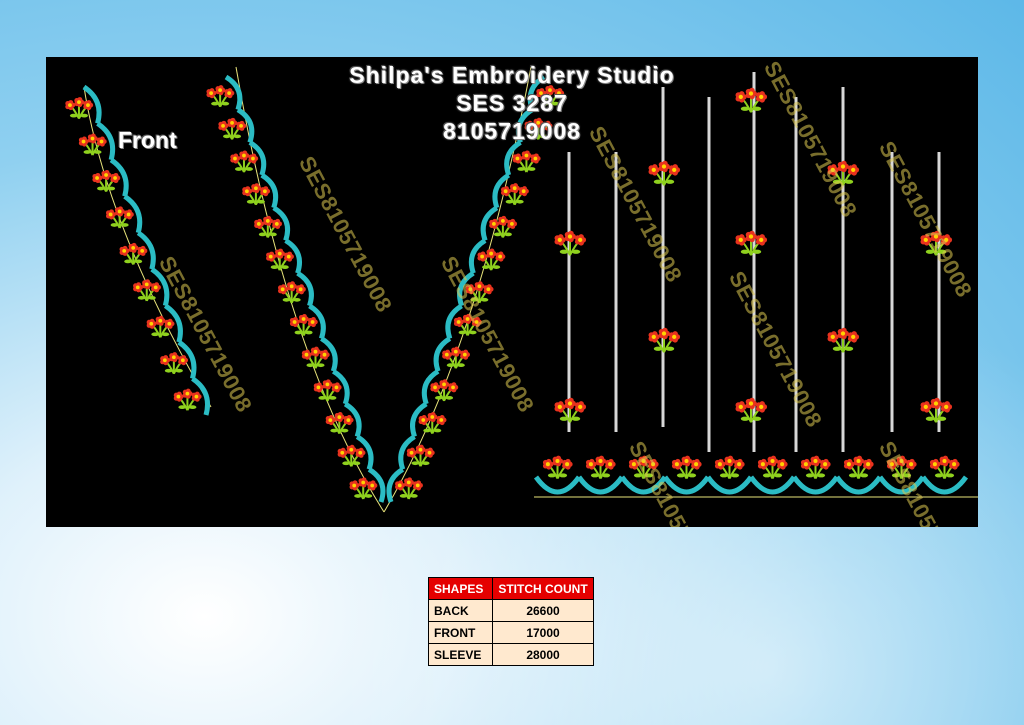 Image resolution: width=1024 pixels, height=725 pixels. Describe the element at coordinates (512, 75) in the screenshot. I see `studio-name: Shilpa's Embroidery Studio` at that location.